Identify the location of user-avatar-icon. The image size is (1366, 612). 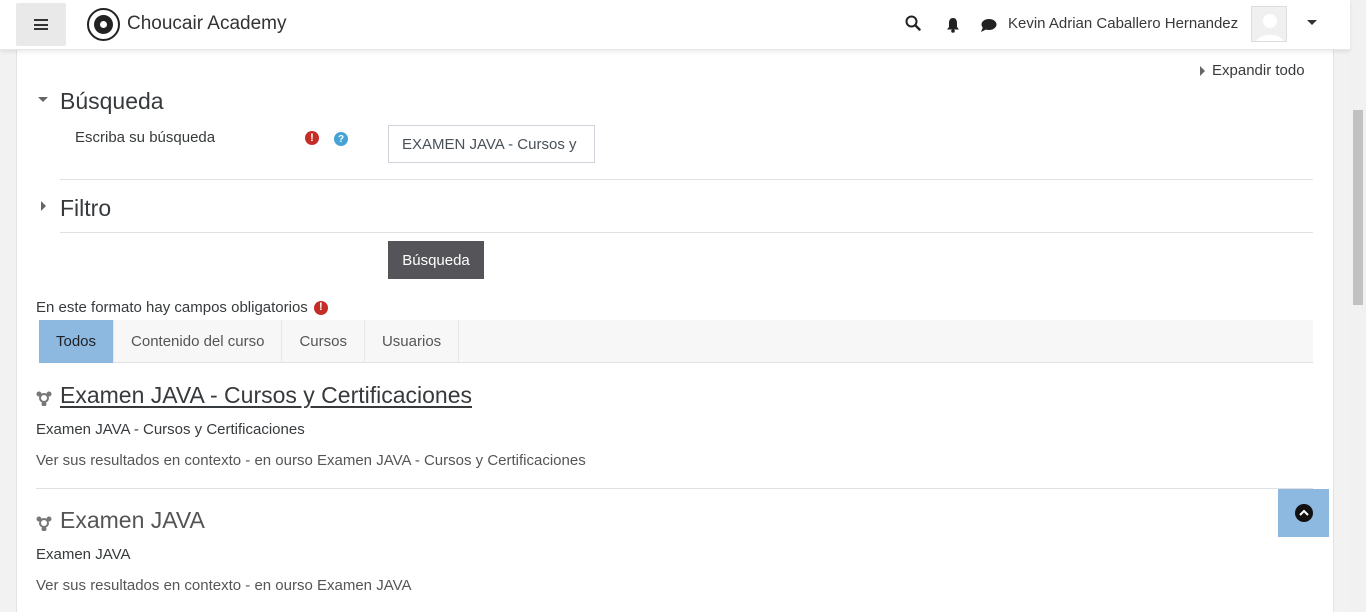
(1269, 24).